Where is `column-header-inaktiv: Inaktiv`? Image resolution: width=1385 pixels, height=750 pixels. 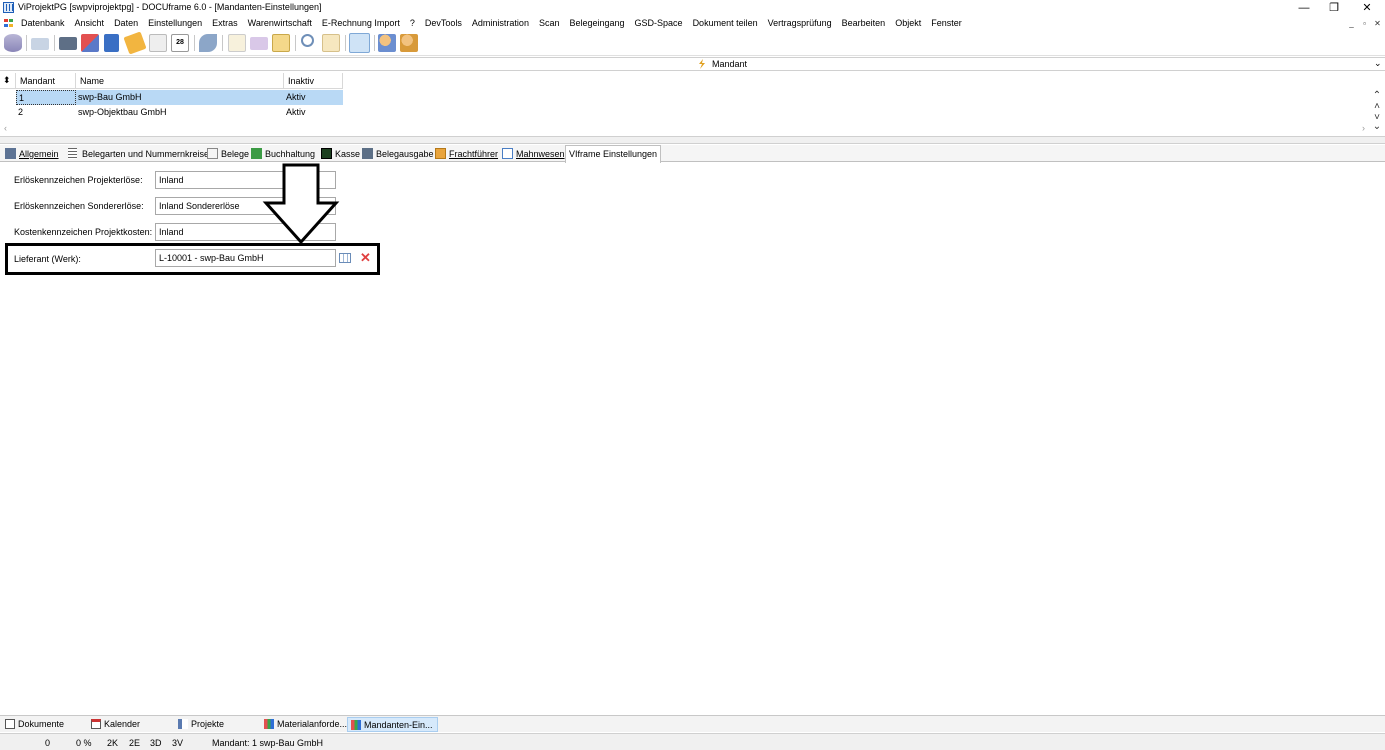 column-header-inaktiv: Inaktiv is located at coordinates (313, 81).